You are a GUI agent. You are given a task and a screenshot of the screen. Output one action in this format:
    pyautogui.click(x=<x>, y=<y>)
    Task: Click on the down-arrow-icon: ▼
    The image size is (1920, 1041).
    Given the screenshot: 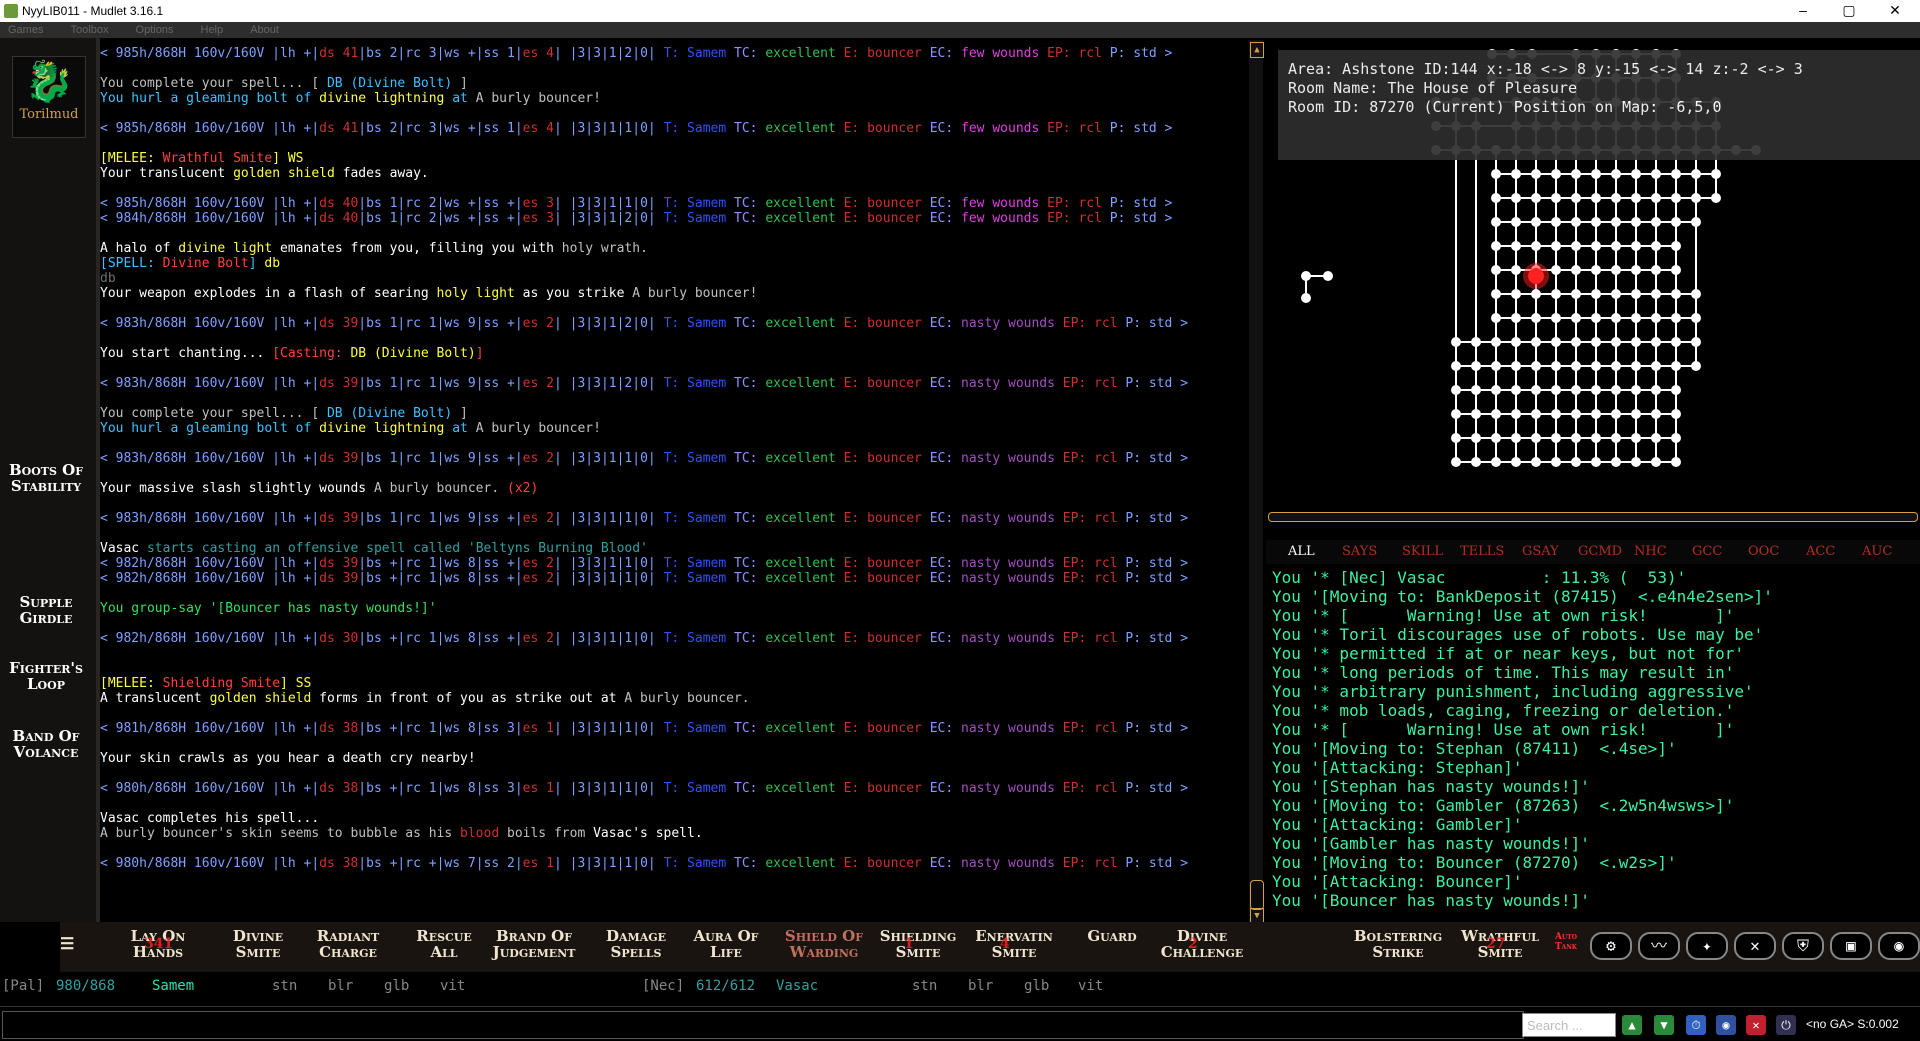 What is the action you would take?
    pyautogui.click(x=1664, y=1025)
    